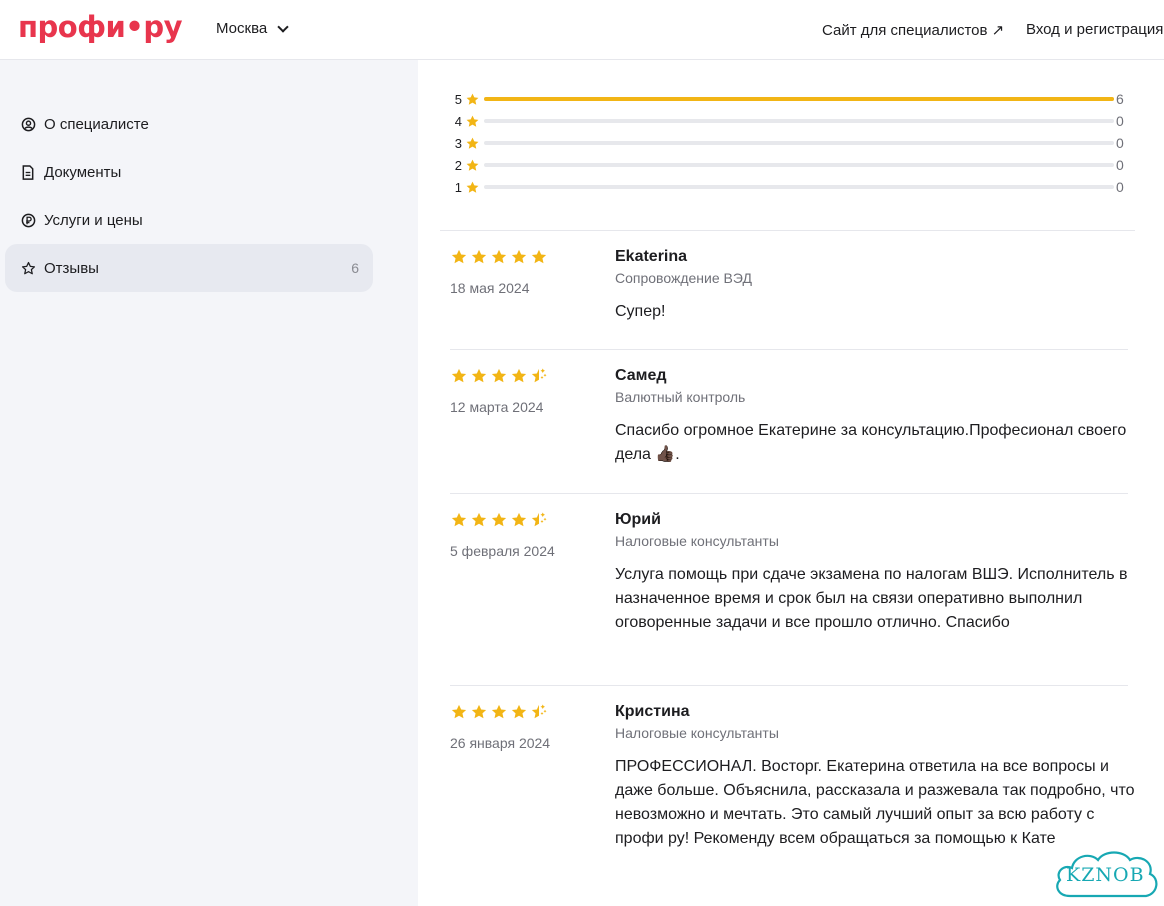 The image size is (1164, 906). Describe the element at coordinates (93, 220) in the screenshot. I see `sidebar-item-label: Услуги и цены` at that location.